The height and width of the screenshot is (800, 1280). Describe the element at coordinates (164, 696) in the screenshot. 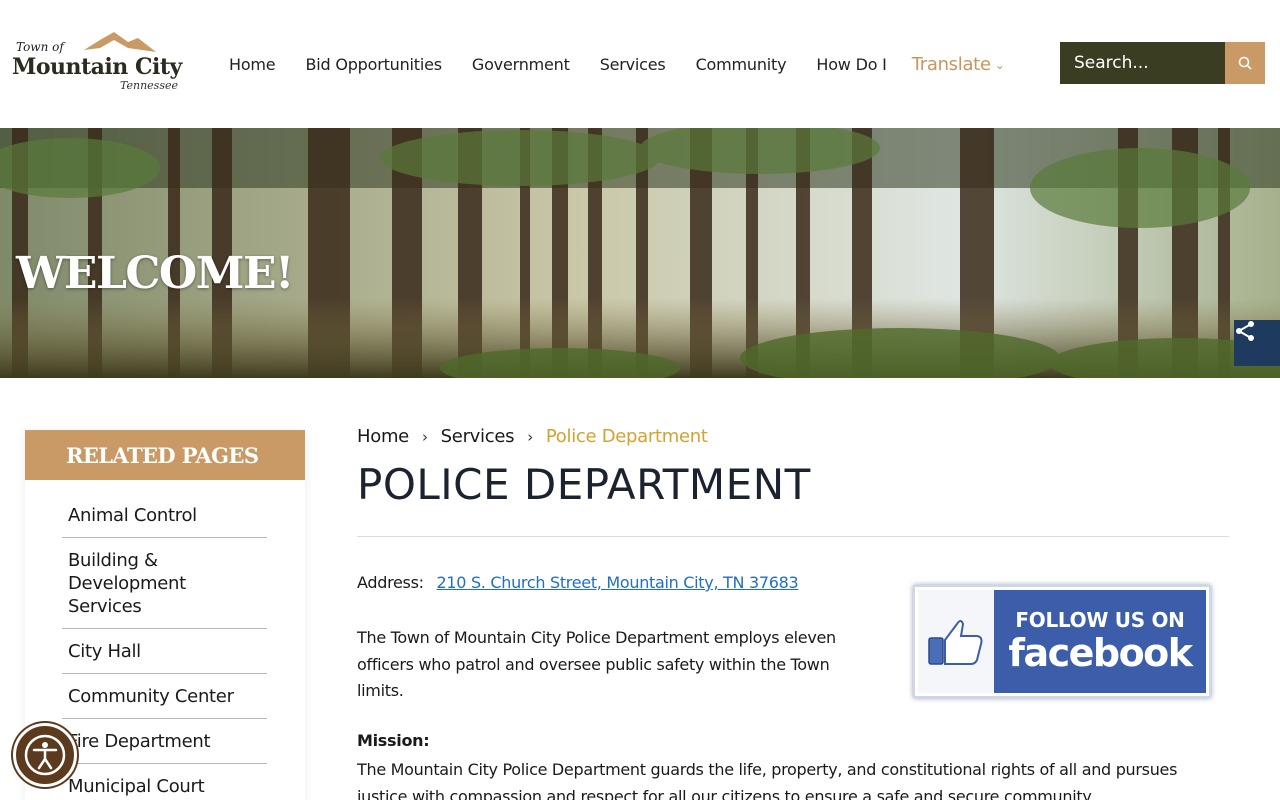

I see `sidebar-item-community-center: Community Center` at that location.